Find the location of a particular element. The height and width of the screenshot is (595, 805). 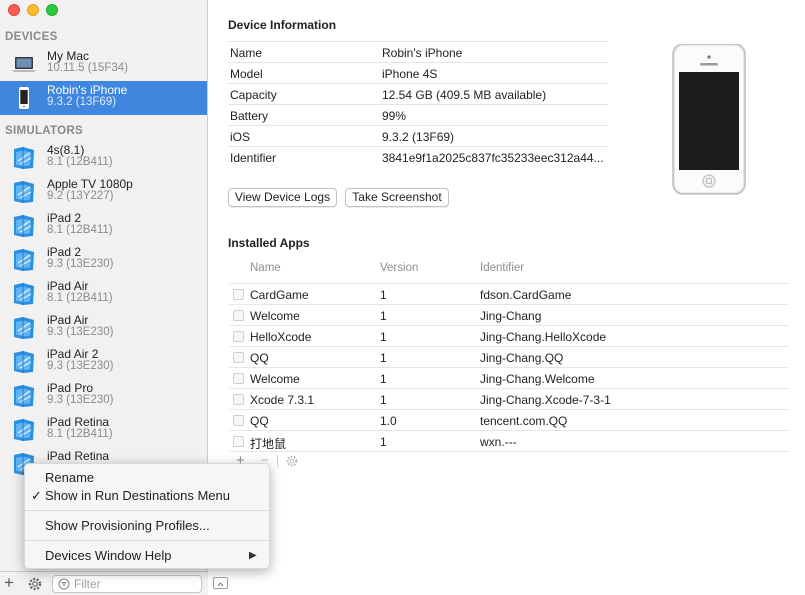

app-row: CardGame 1 fdson.CardGame is located at coordinates (509, 293).